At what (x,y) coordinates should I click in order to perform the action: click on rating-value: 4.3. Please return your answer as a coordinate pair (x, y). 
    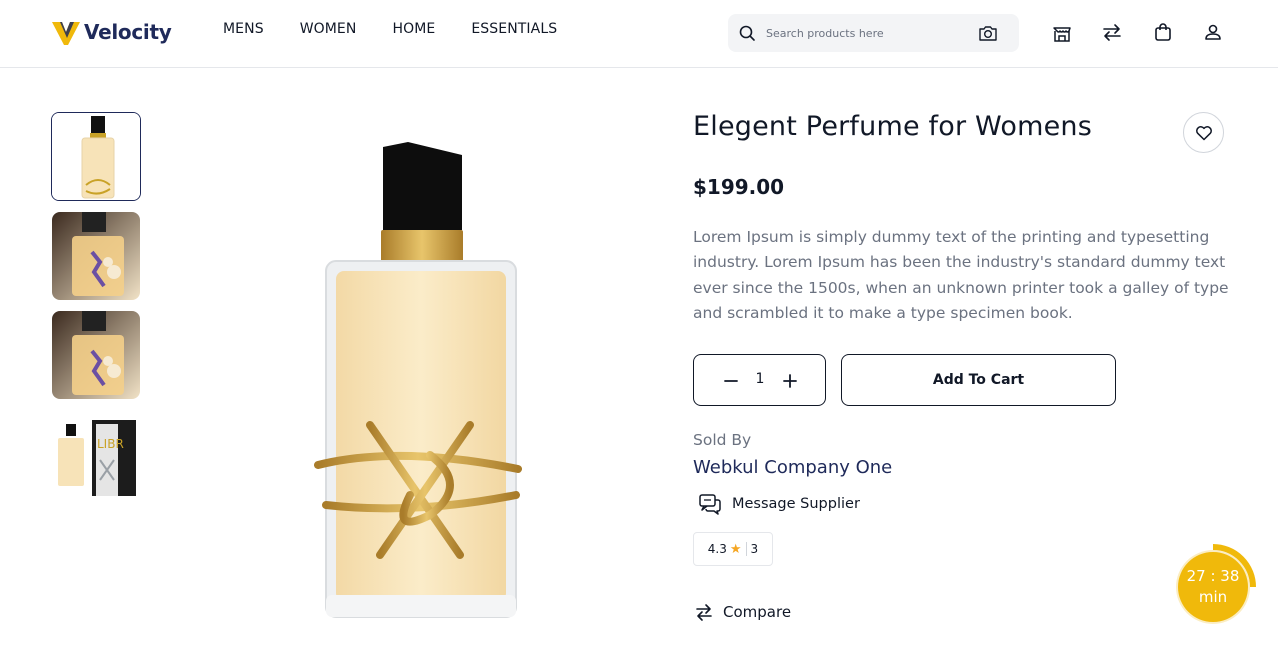
    Looking at the image, I should click on (717, 549).